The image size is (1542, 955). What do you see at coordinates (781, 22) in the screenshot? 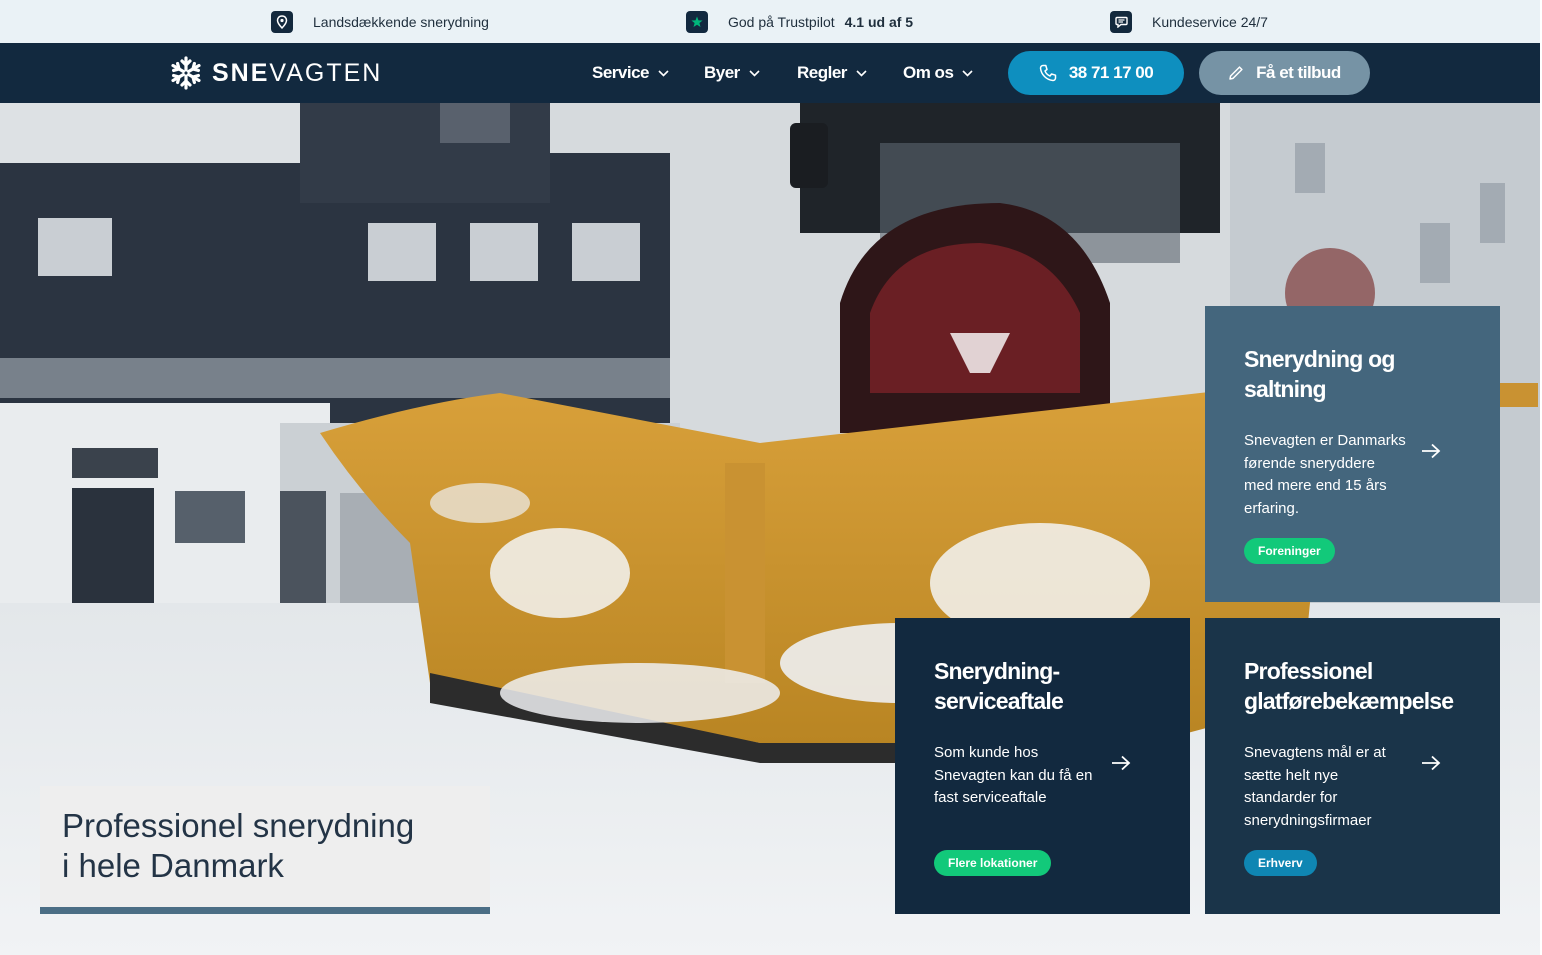
I see `trustpilot-text: God på Trustpilot` at bounding box center [781, 22].